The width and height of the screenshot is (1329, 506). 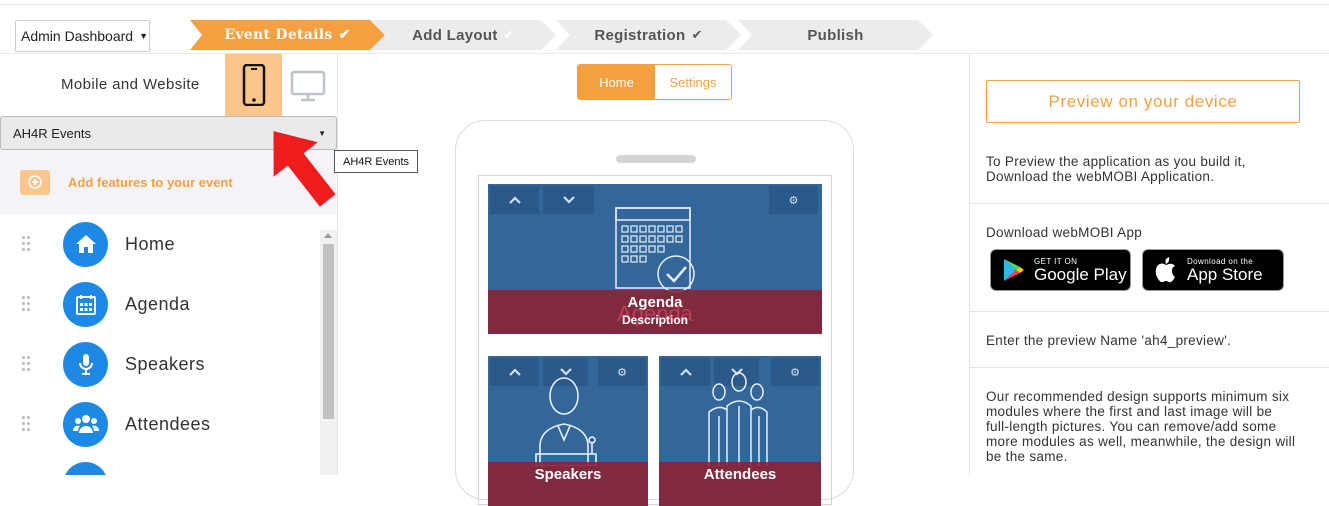 What do you see at coordinates (1225, 274) in the screenshot?
I see `badge-big-text: App Store` at bounding box center [1225, 274].